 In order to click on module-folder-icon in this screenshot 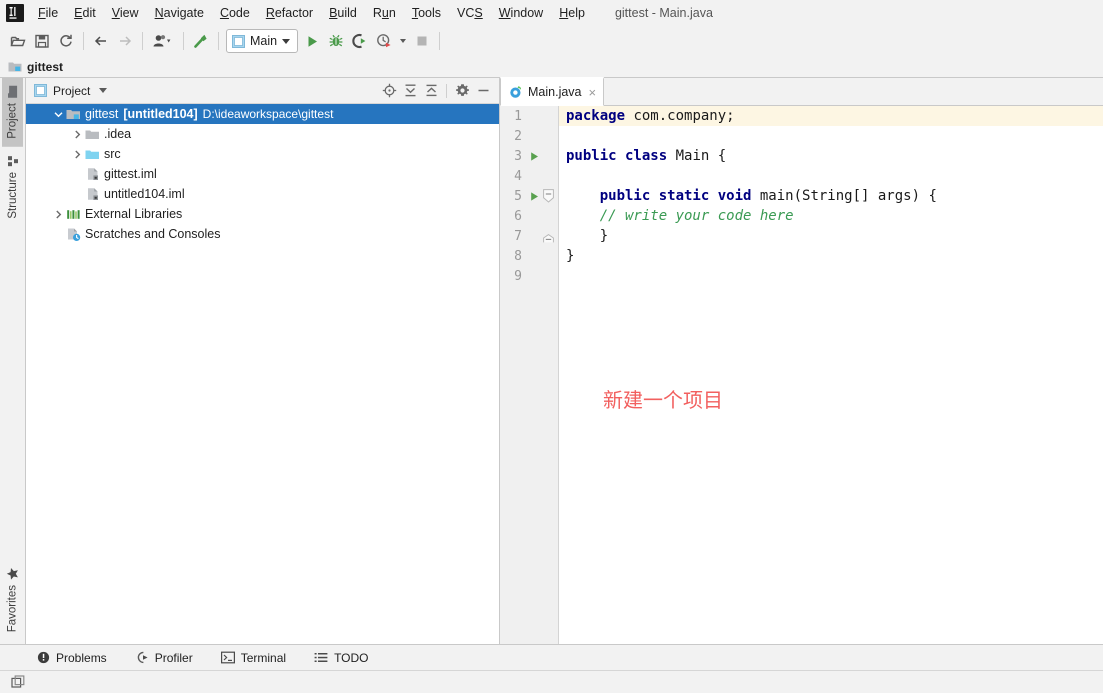, I will do `click(15, 66)`.